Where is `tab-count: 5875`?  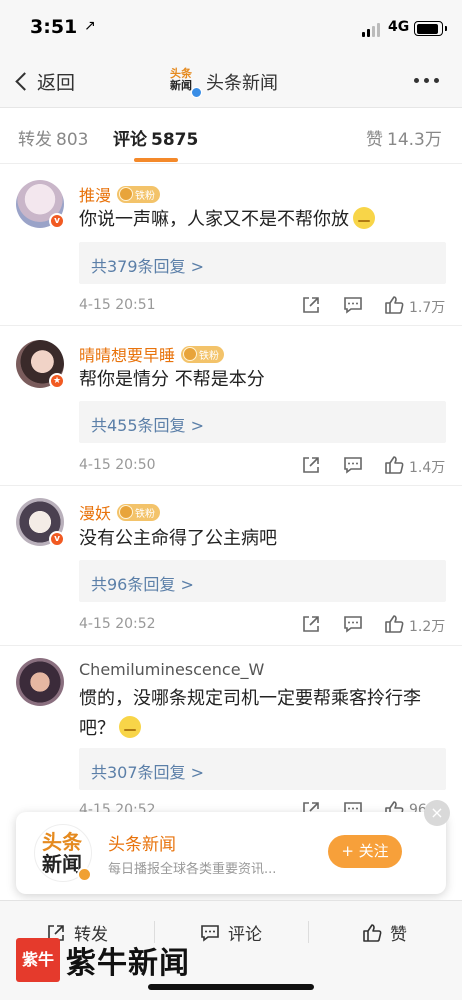
tab-count: 5875 is located at coordinates (175, 140).